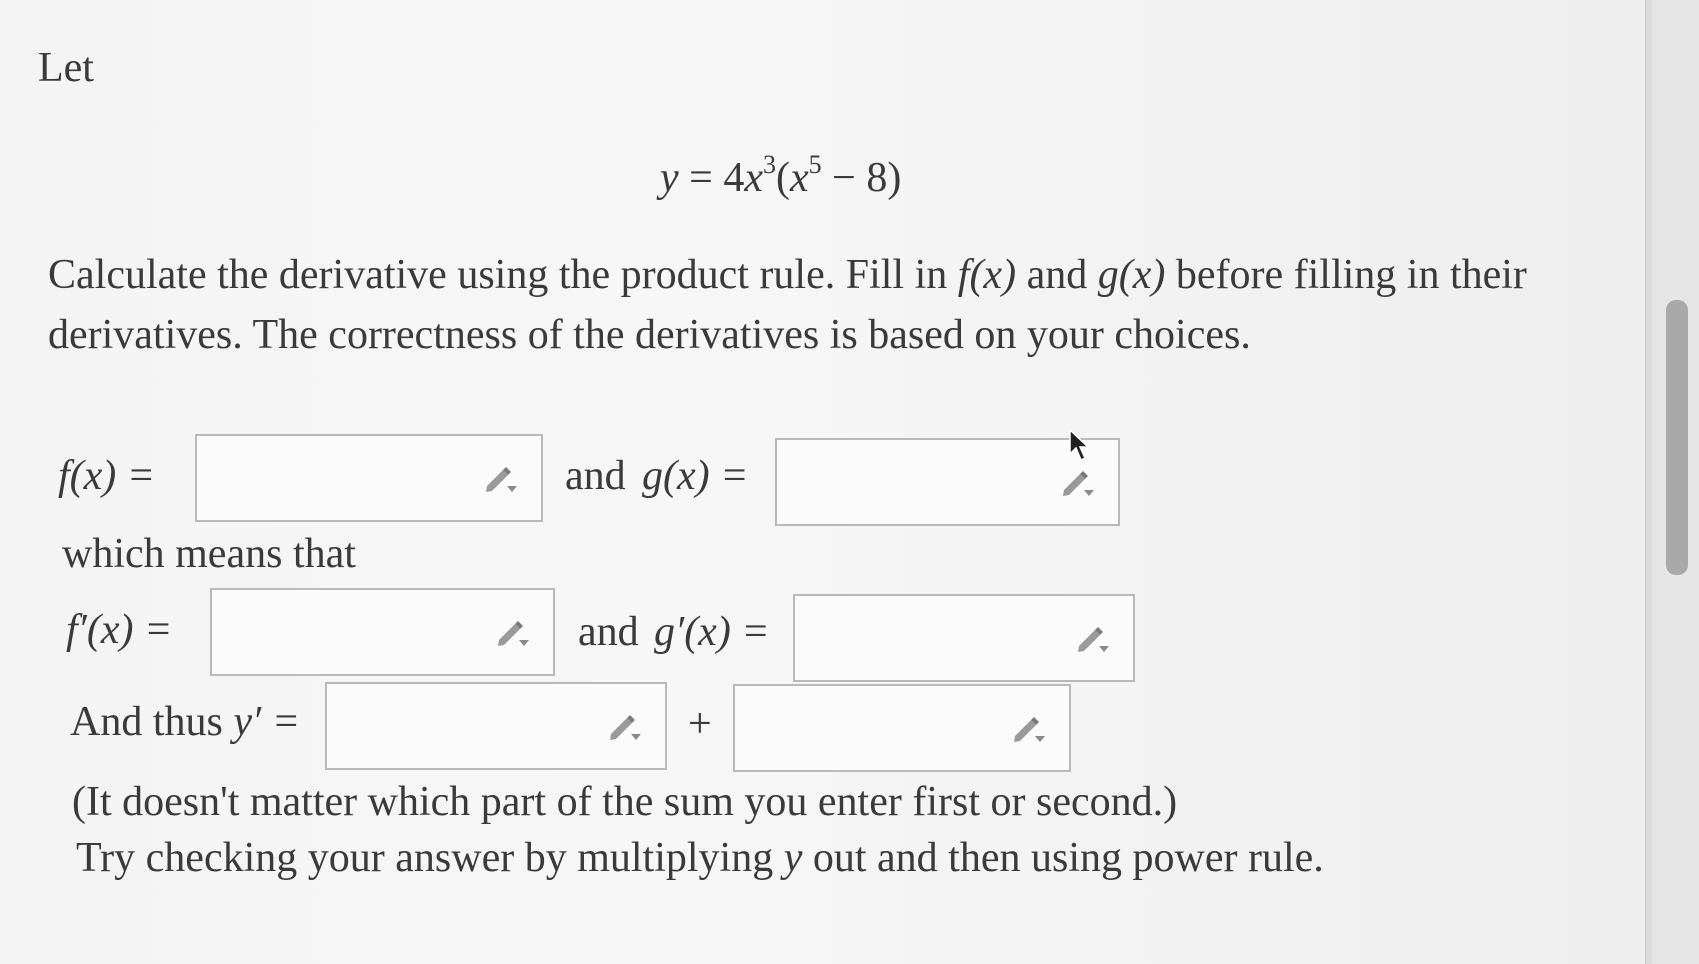 This screenshot has width=1699, height=964. What do you see at coordinates (369, 478) in the screenshot?
I see `f-input` at bounding box center [369, 478].